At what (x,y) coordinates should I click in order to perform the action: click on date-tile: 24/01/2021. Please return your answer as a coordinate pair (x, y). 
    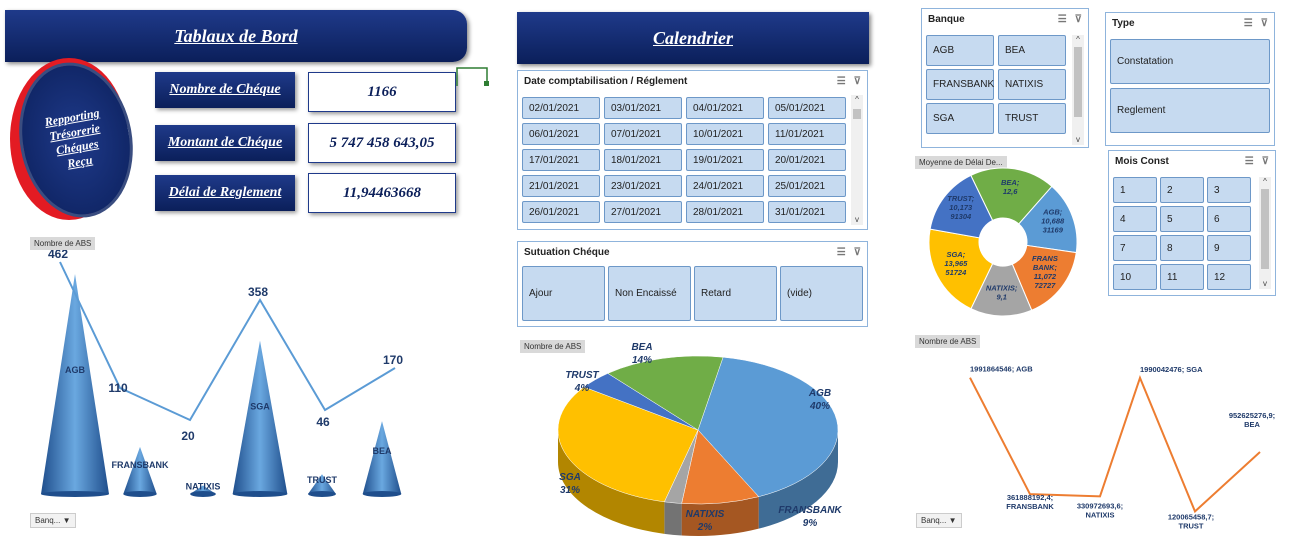
    Looking at the image, I should click on (725, 186).